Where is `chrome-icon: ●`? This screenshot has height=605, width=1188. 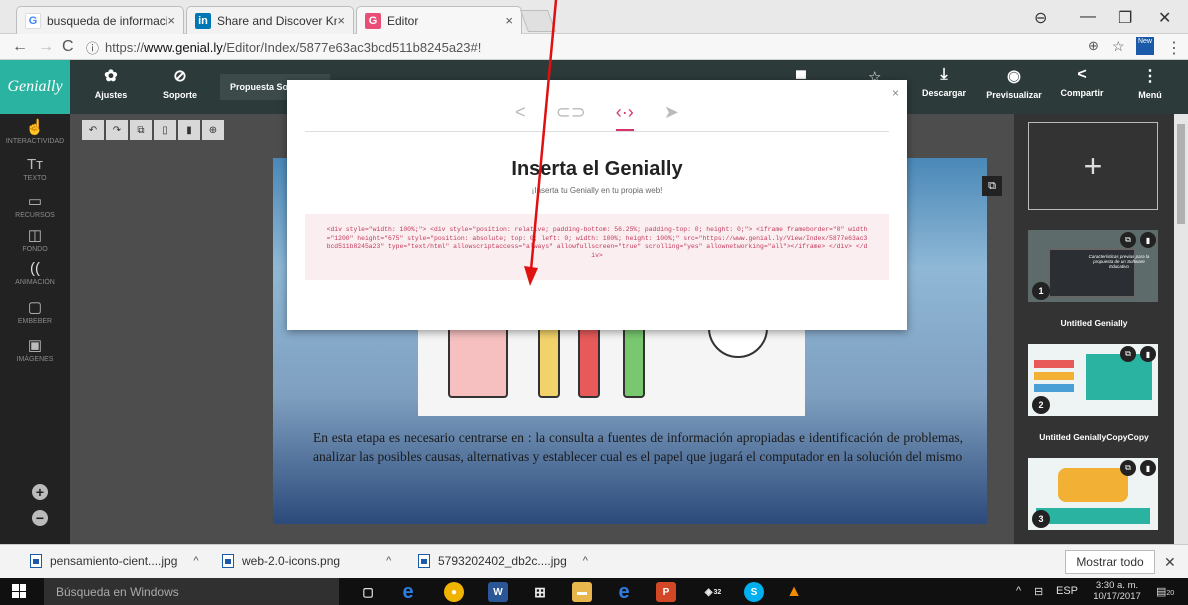
chrome-icon: ● is located at coordinates (454, 592).